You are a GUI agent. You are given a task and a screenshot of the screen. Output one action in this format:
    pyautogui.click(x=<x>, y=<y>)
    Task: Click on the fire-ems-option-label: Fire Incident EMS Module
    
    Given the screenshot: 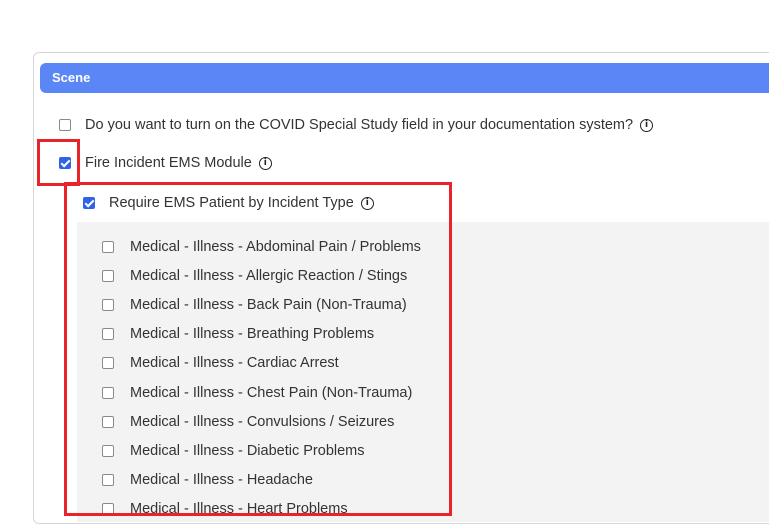 What is the action you would take?
    pyautogui.click(x=168, y=163)
    